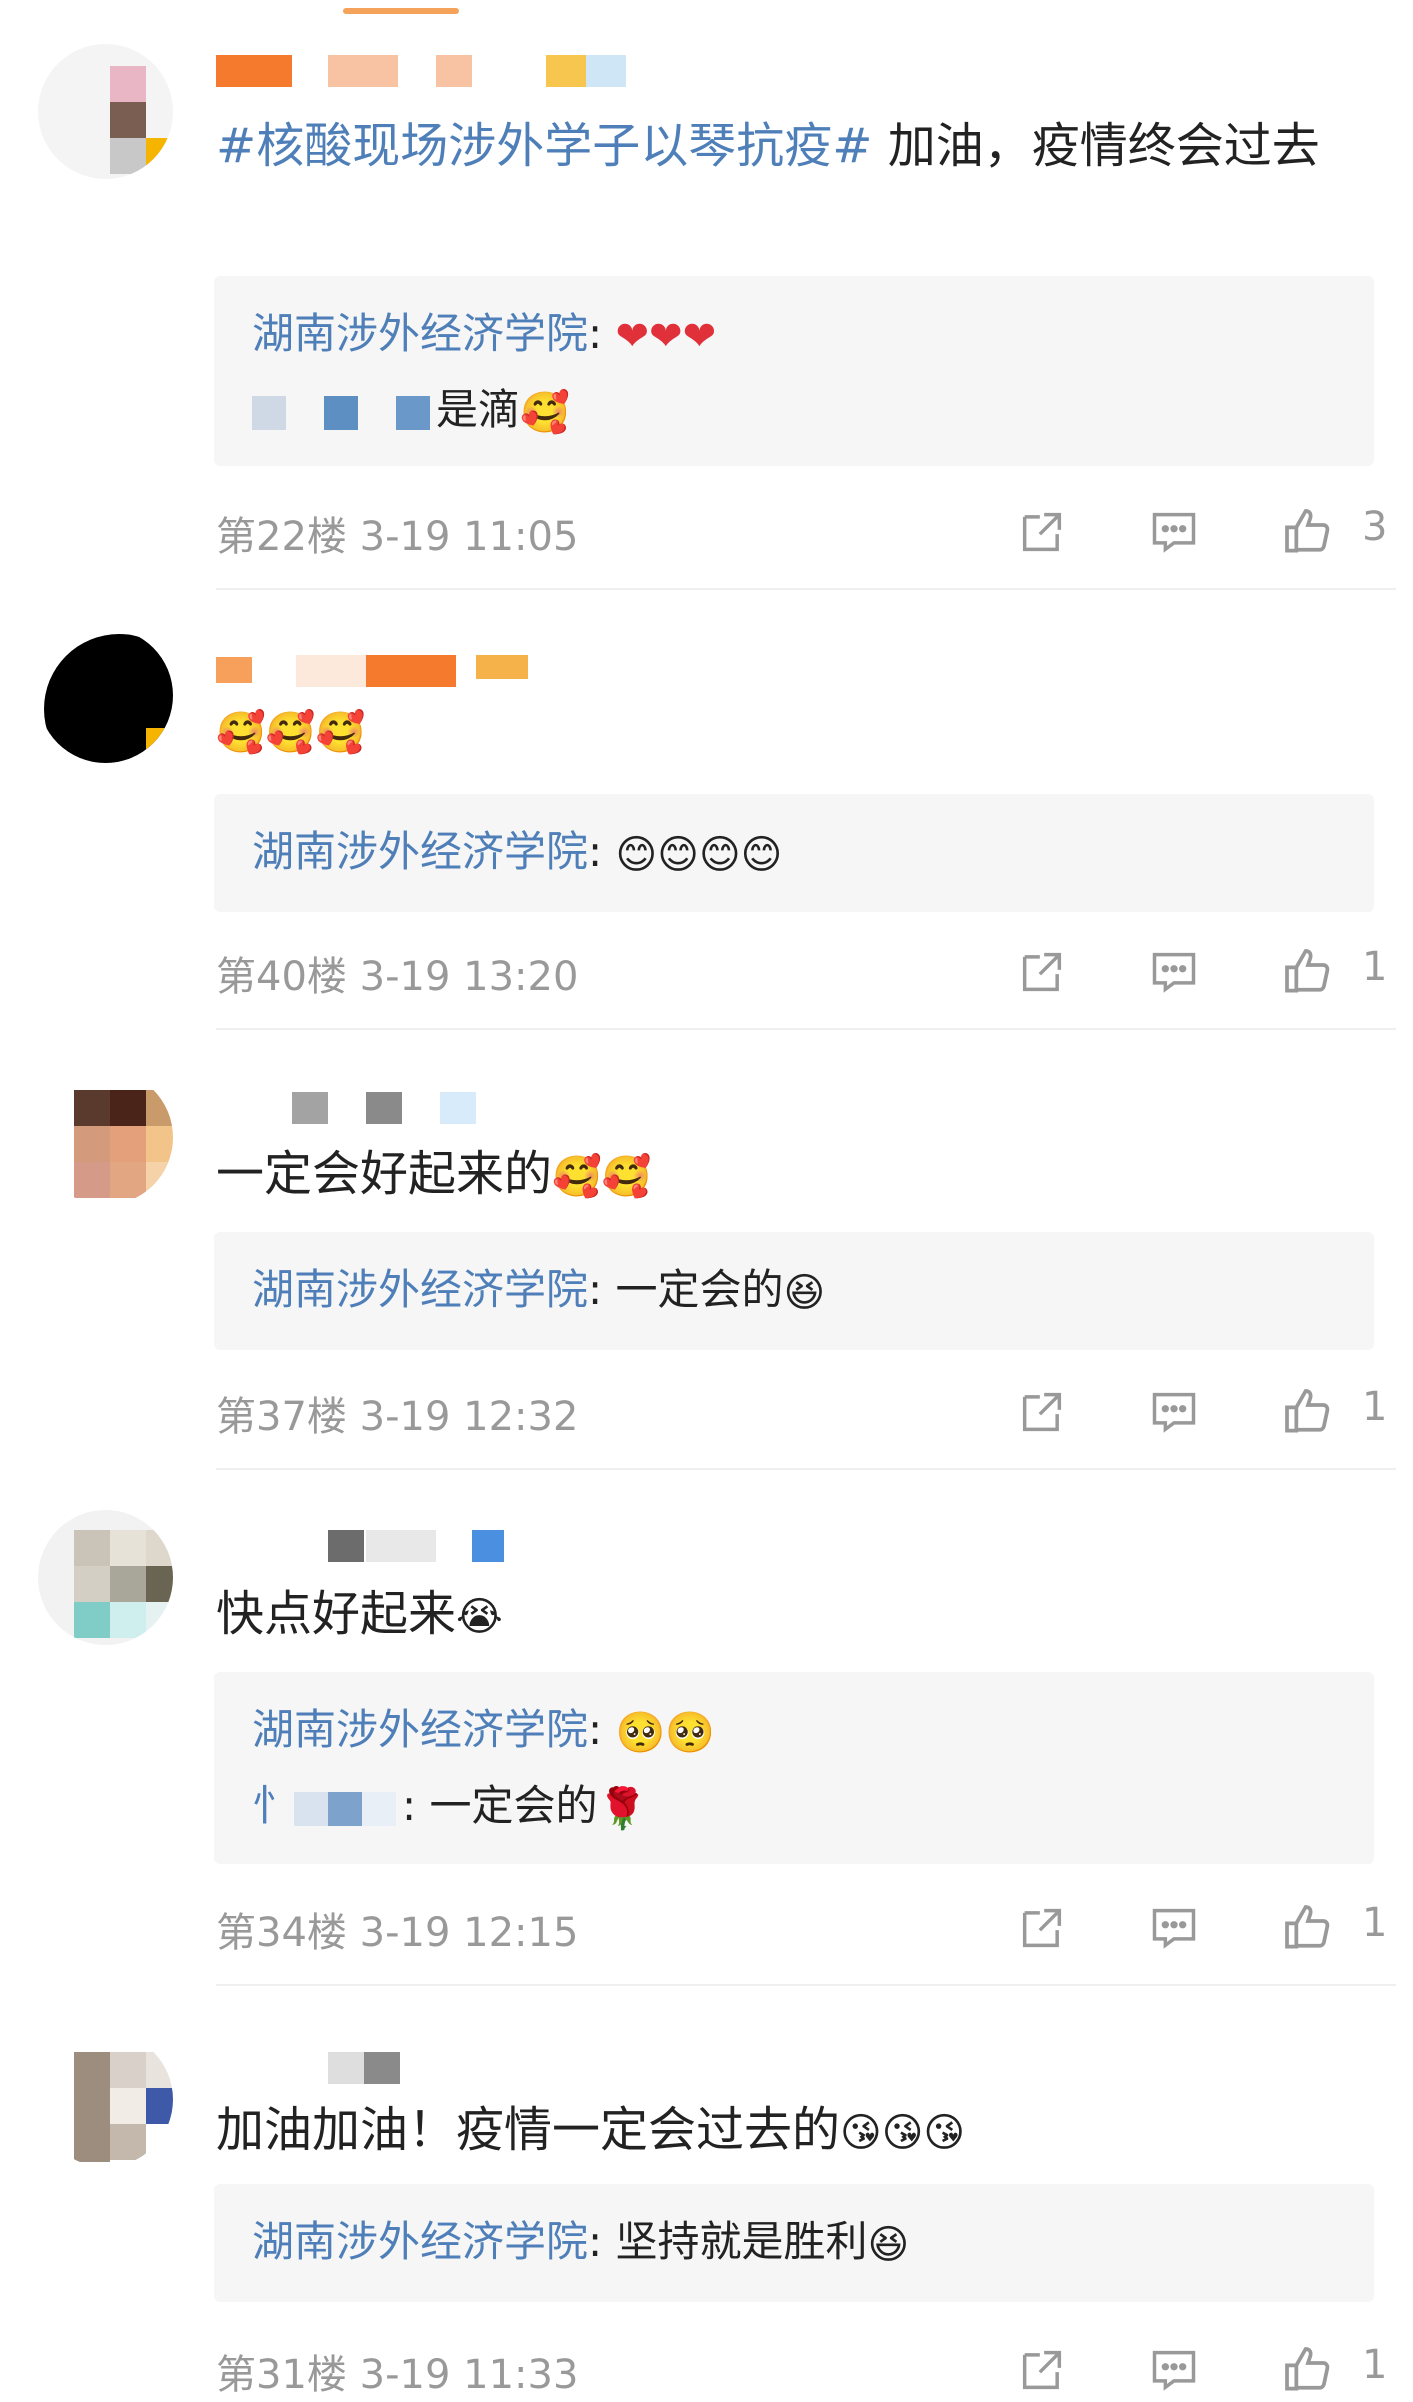  What do you see at coordinates (359, 1614) in the screenshot?
I see `comment-text: 快点好起来😭` at bounding box center [359, 1614].